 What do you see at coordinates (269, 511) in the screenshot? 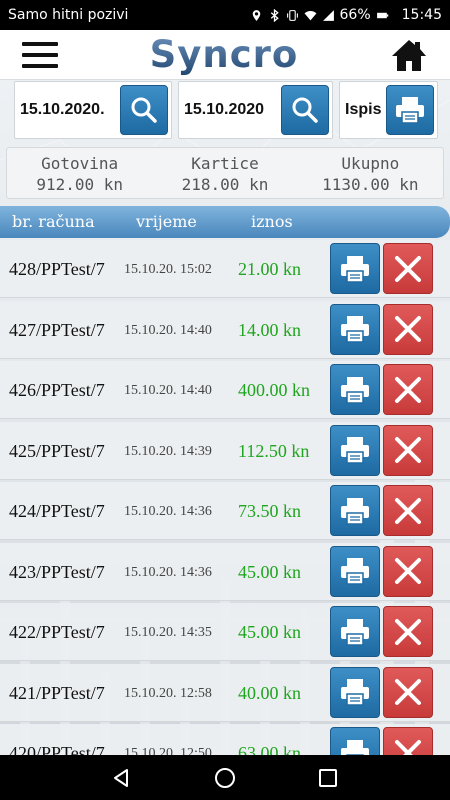
I see `receipt-amount: 73.50 kn` at bounding box center [269, 511].